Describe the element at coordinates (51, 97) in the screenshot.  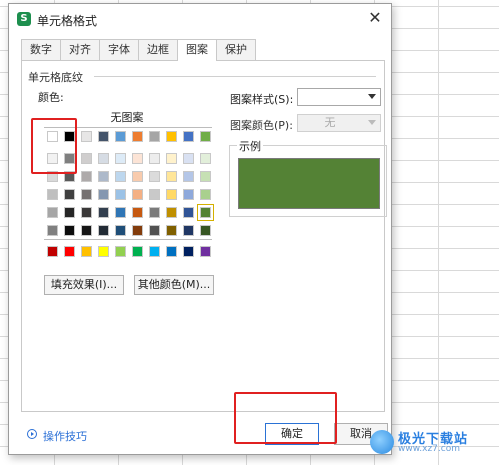
I see `color-label: 颜色:` at that location.